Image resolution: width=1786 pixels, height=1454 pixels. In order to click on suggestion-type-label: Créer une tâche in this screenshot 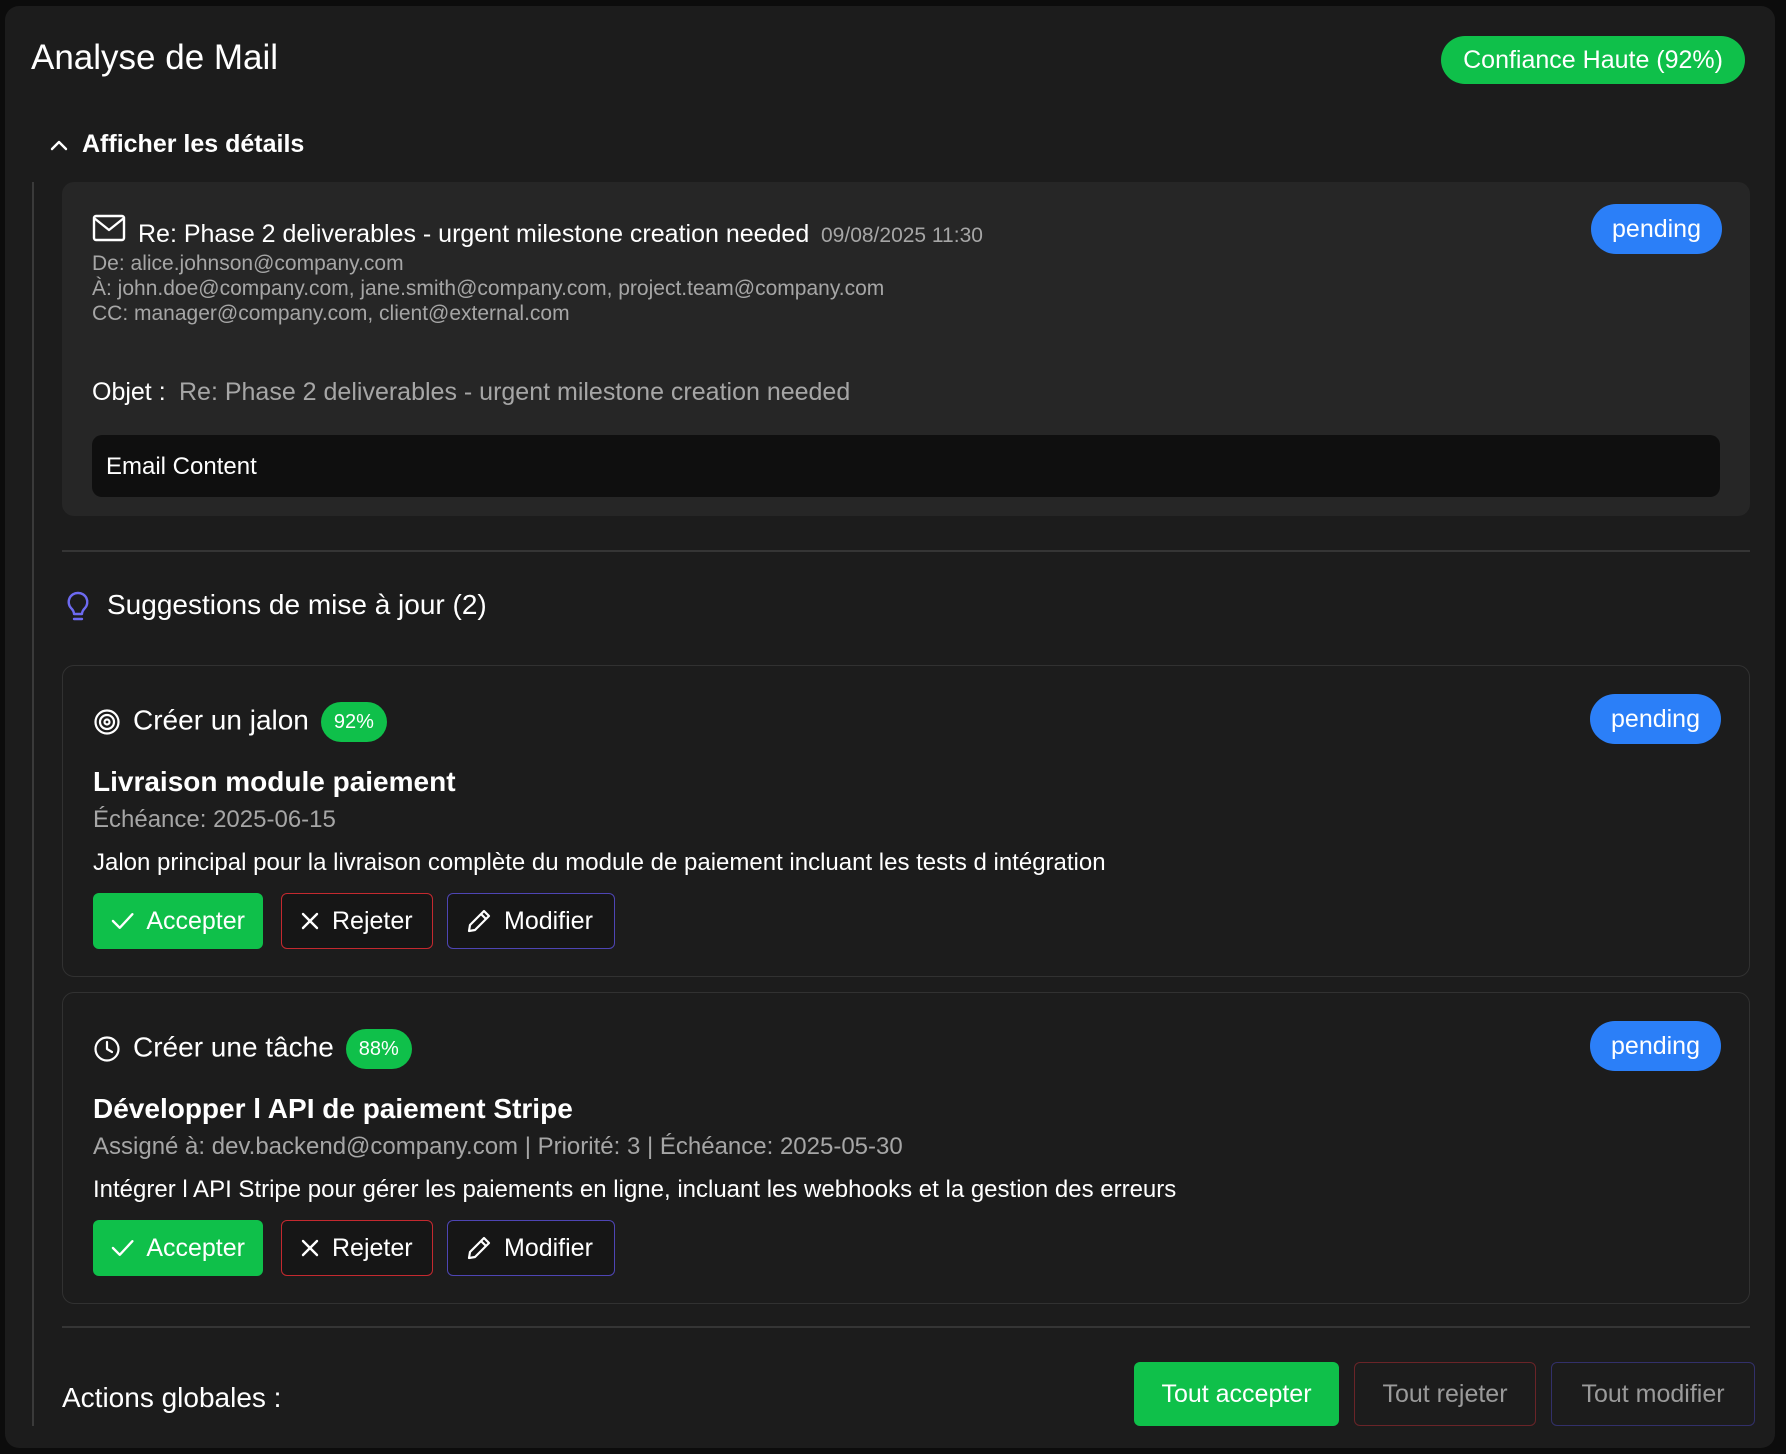, I will do `click(233, 1047)`.